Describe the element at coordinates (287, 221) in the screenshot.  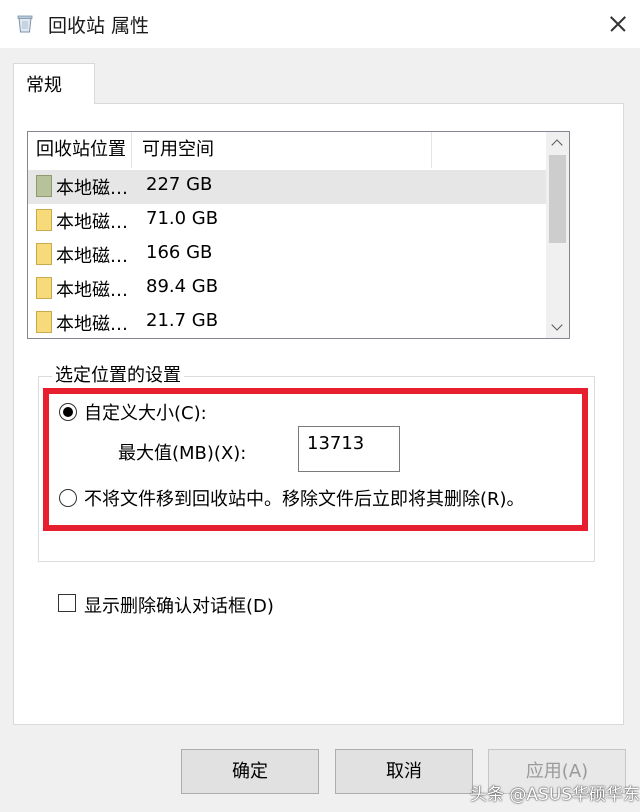
I see `list-item: 本地磁… 71.0 GB` at that location.